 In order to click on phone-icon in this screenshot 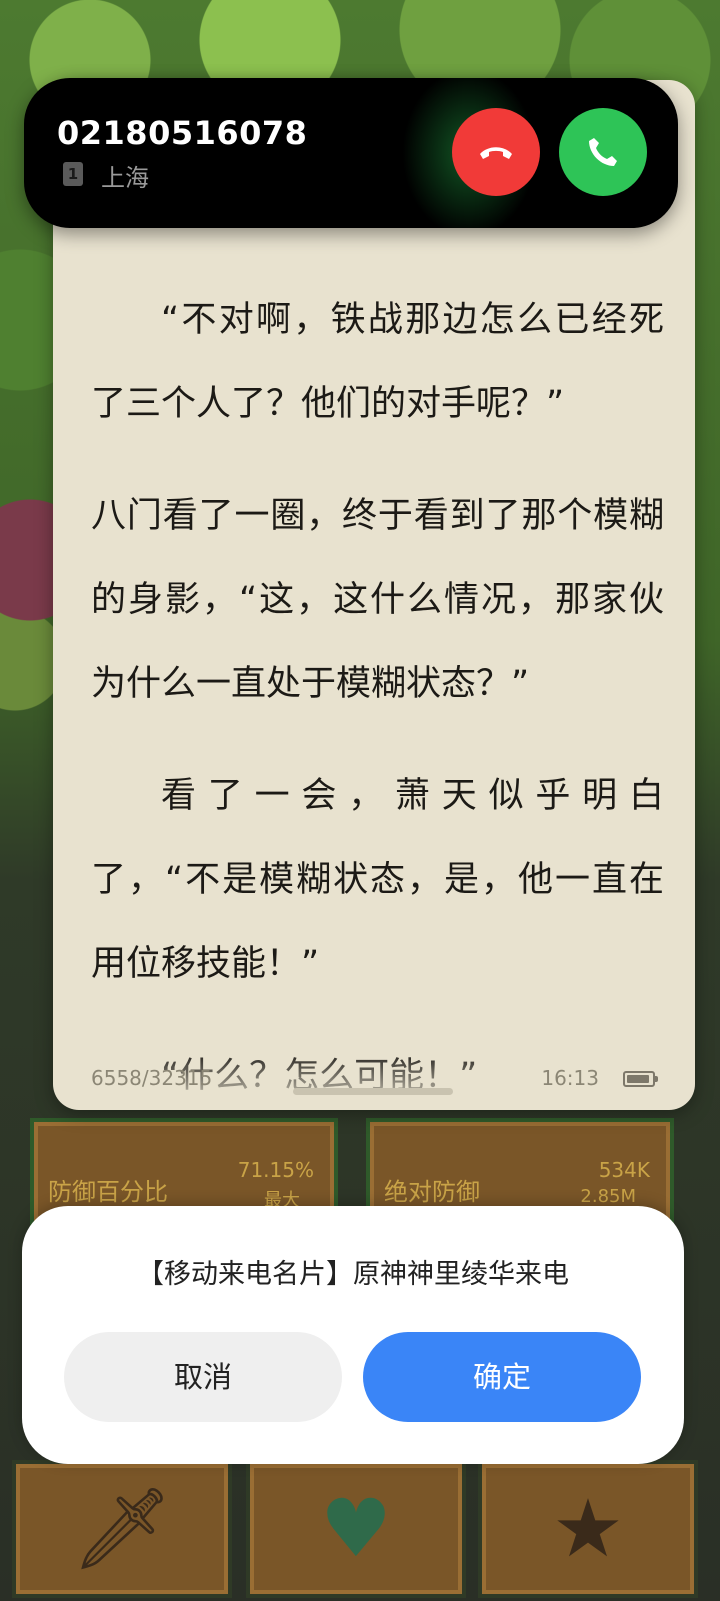, I will do `click(603, 152)`.